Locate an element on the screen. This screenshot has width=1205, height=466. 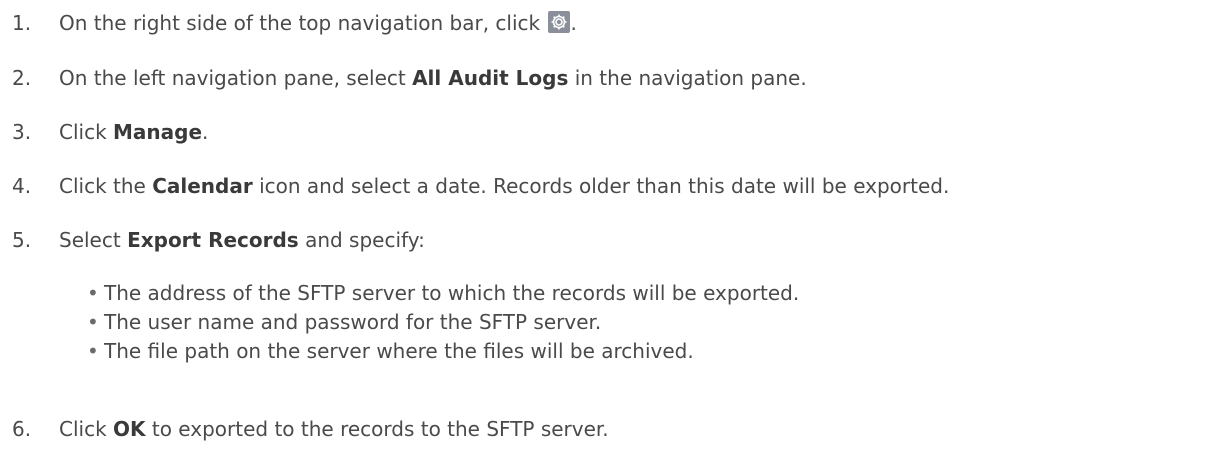
gear-icon is located at coordinates (559, 22).